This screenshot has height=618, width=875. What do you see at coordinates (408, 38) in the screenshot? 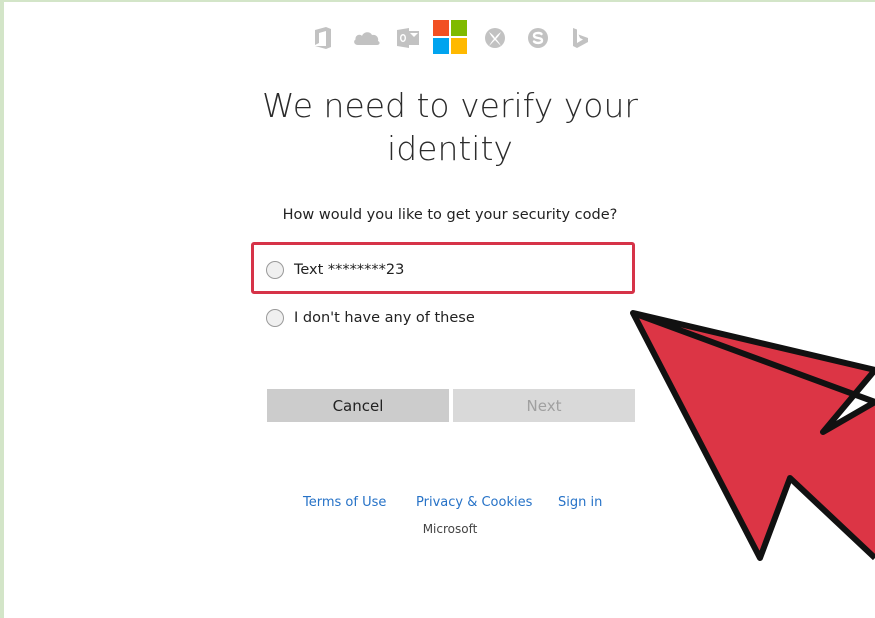
I see `outlook-icon` at bounding box center [408, 38].